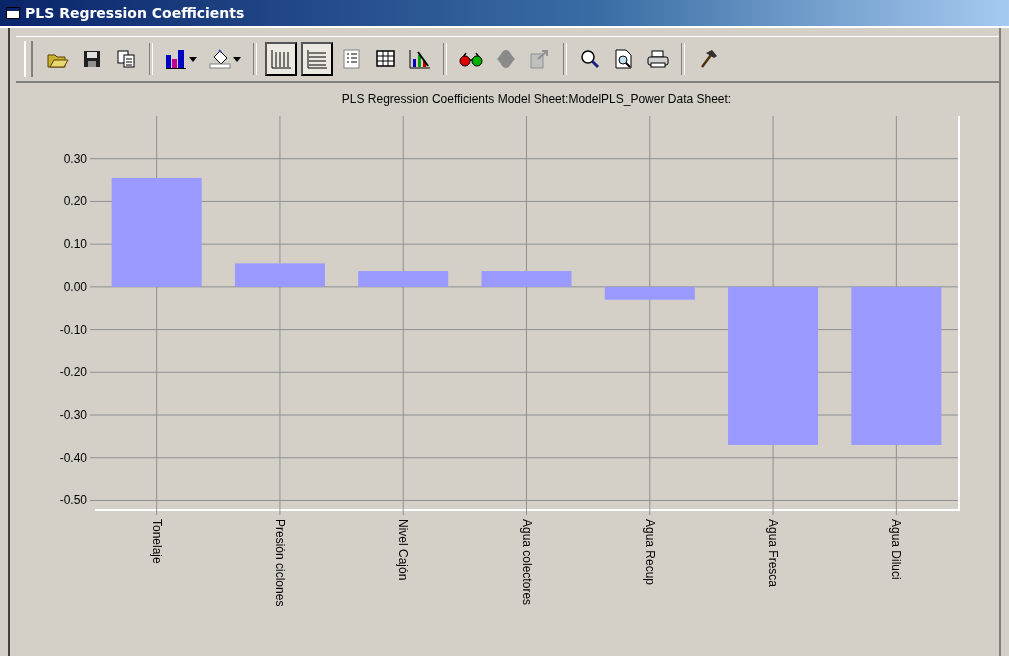 This screenshot has width=1009, height=656. I want to click on window-title: PLS Regression Coefficients, so click(135, 13).